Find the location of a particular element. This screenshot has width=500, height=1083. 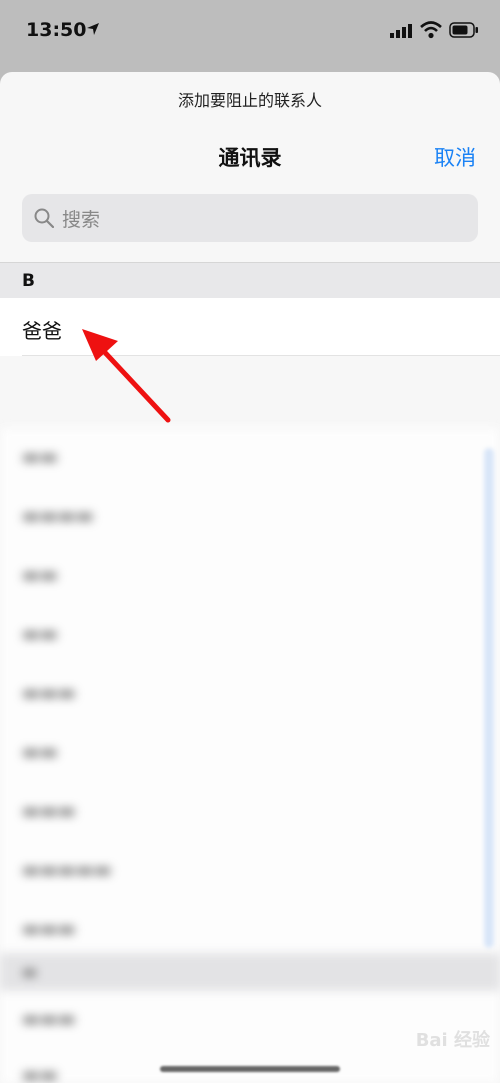

section-header: B is located at coordinates (250, 280).